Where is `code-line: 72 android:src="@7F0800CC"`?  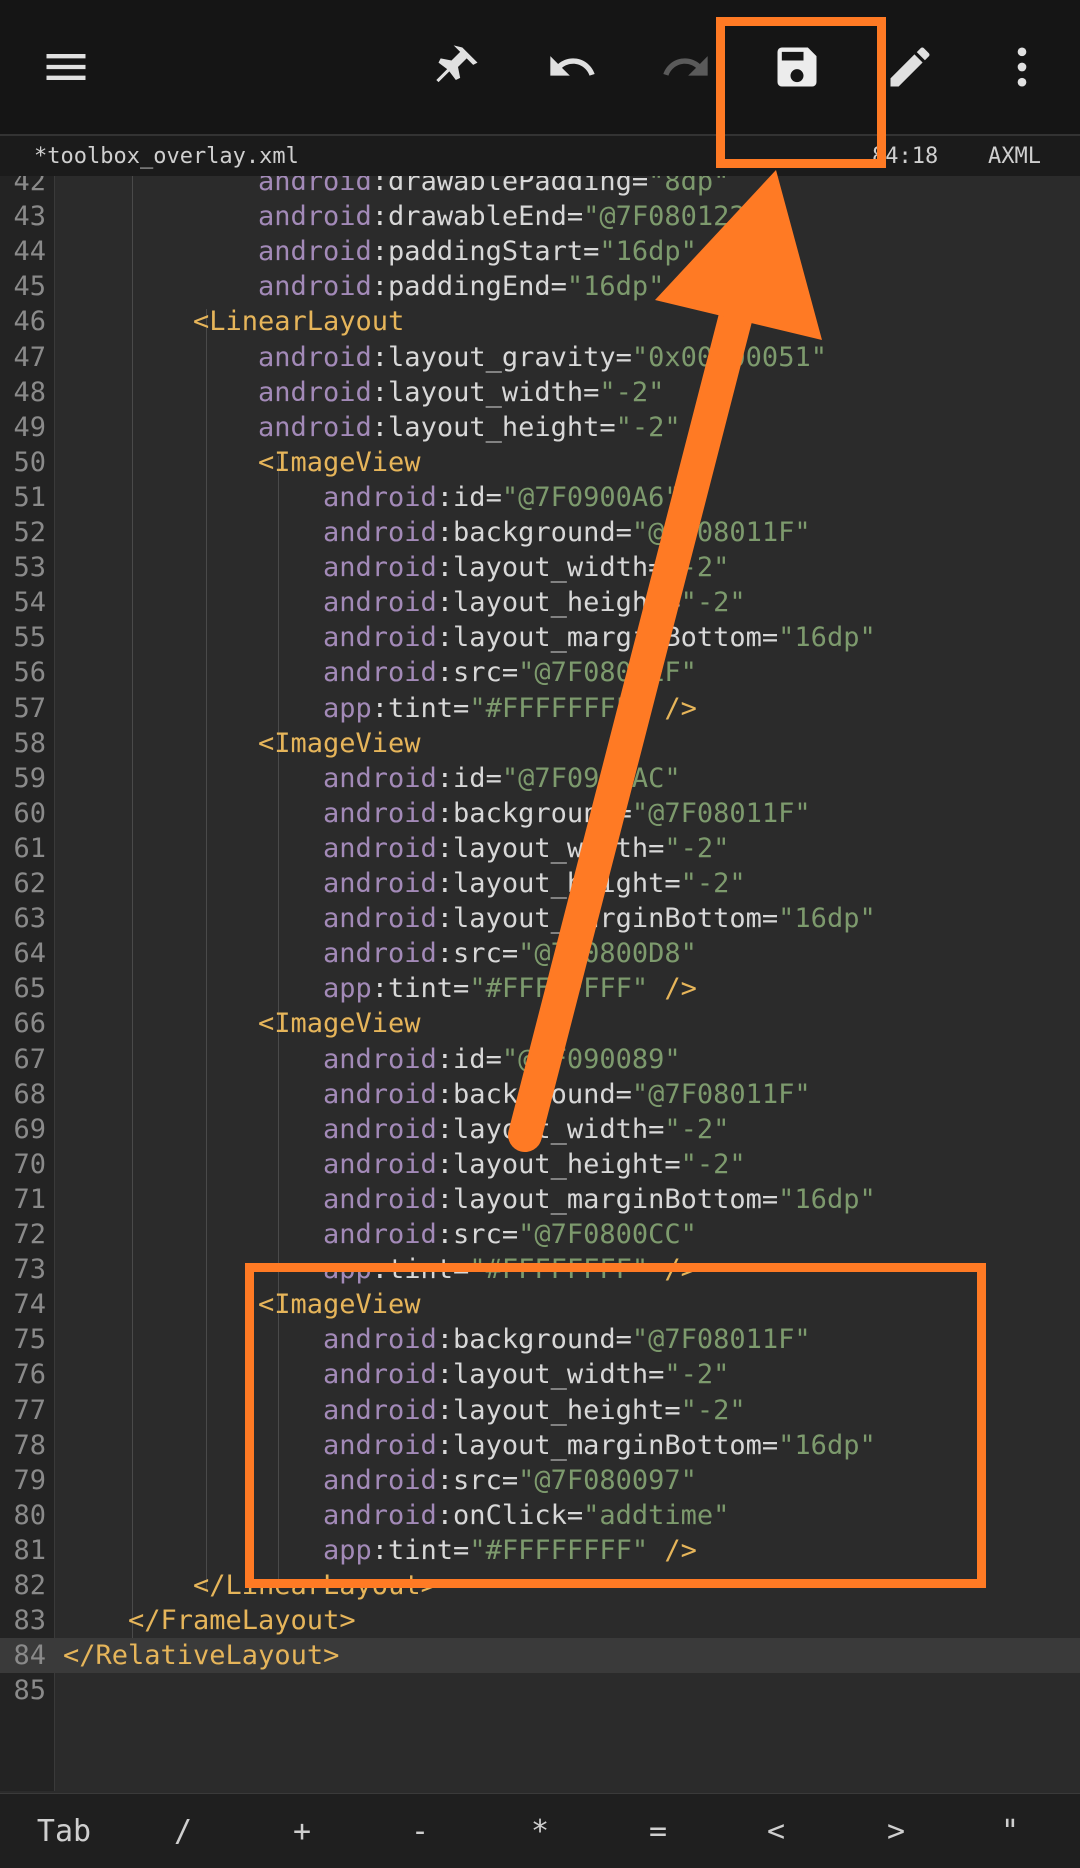
code-line: 72 android:src="@7F0800CC" is located at coordinates (540, 1234).